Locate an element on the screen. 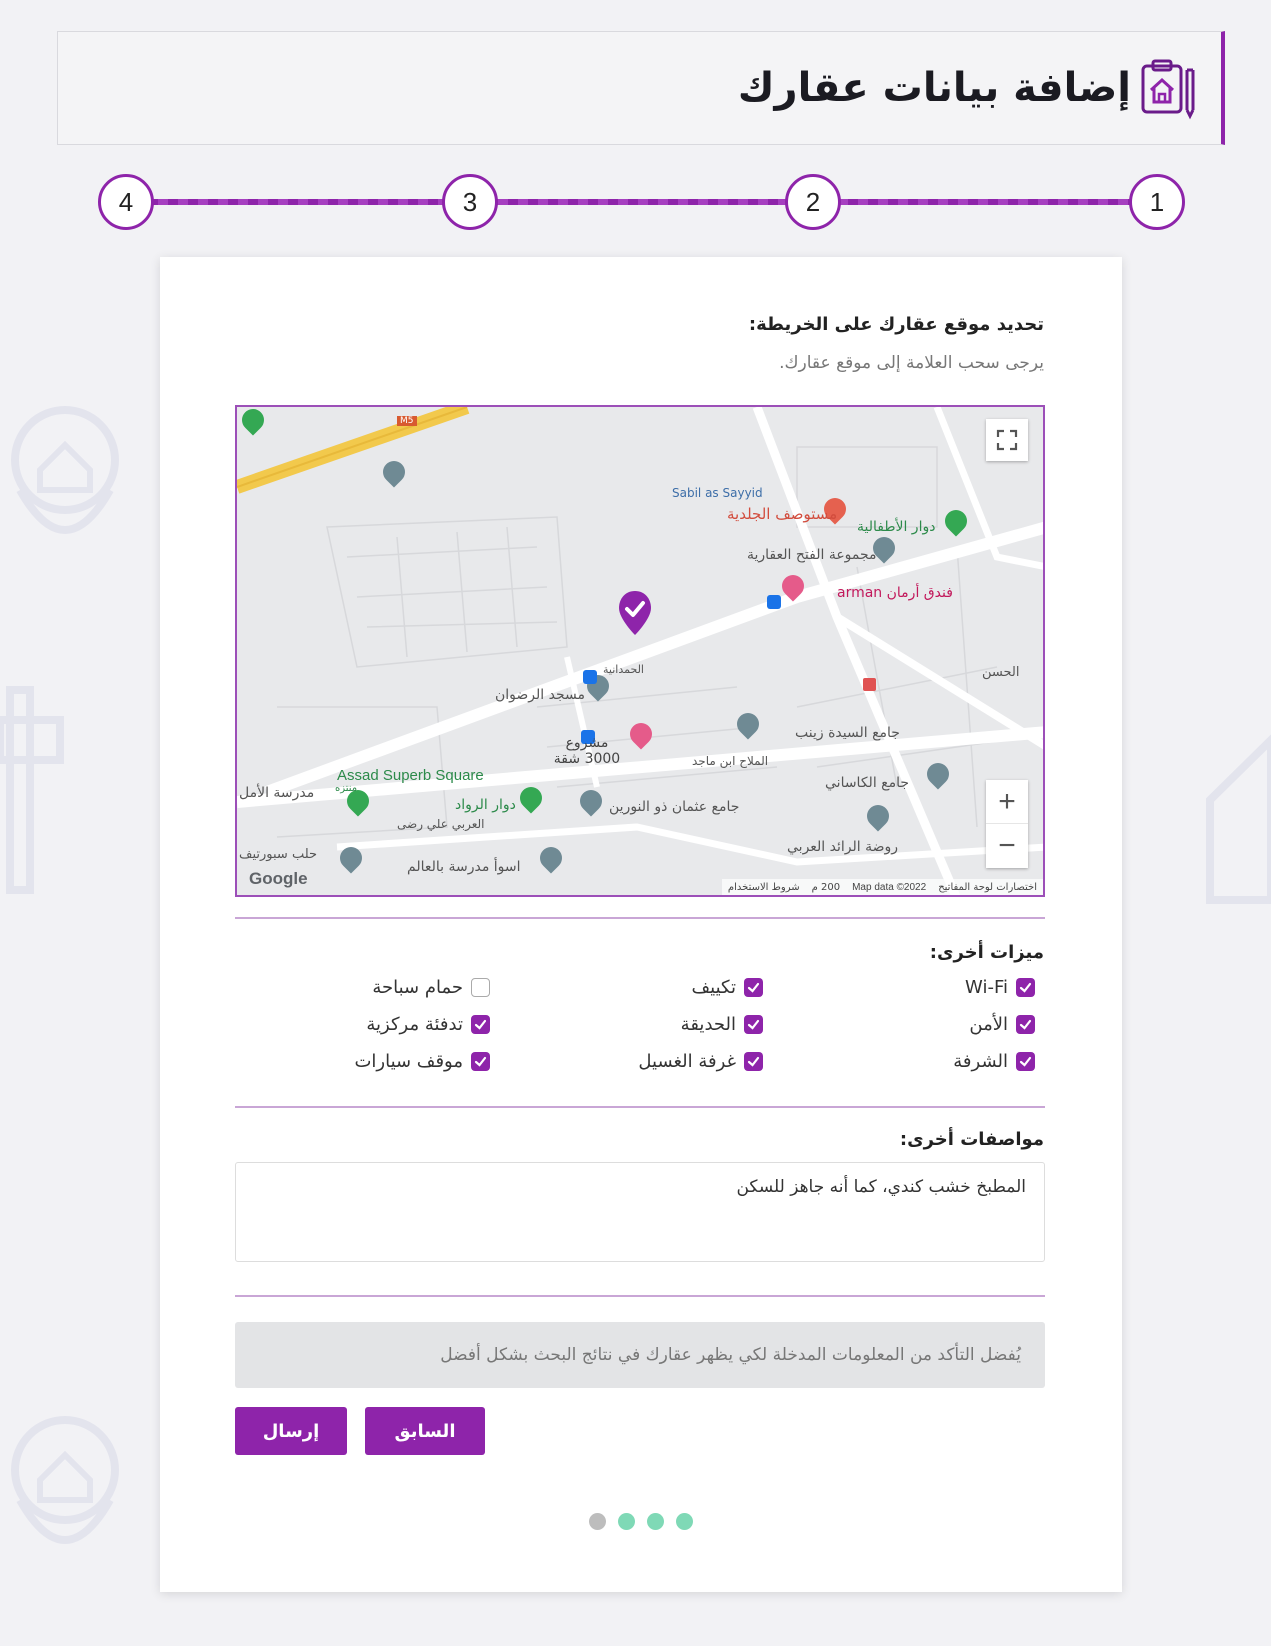 The image size is (1271, 1646). feature-checkbox-item: تكييف is located at coordinates (727, 987).